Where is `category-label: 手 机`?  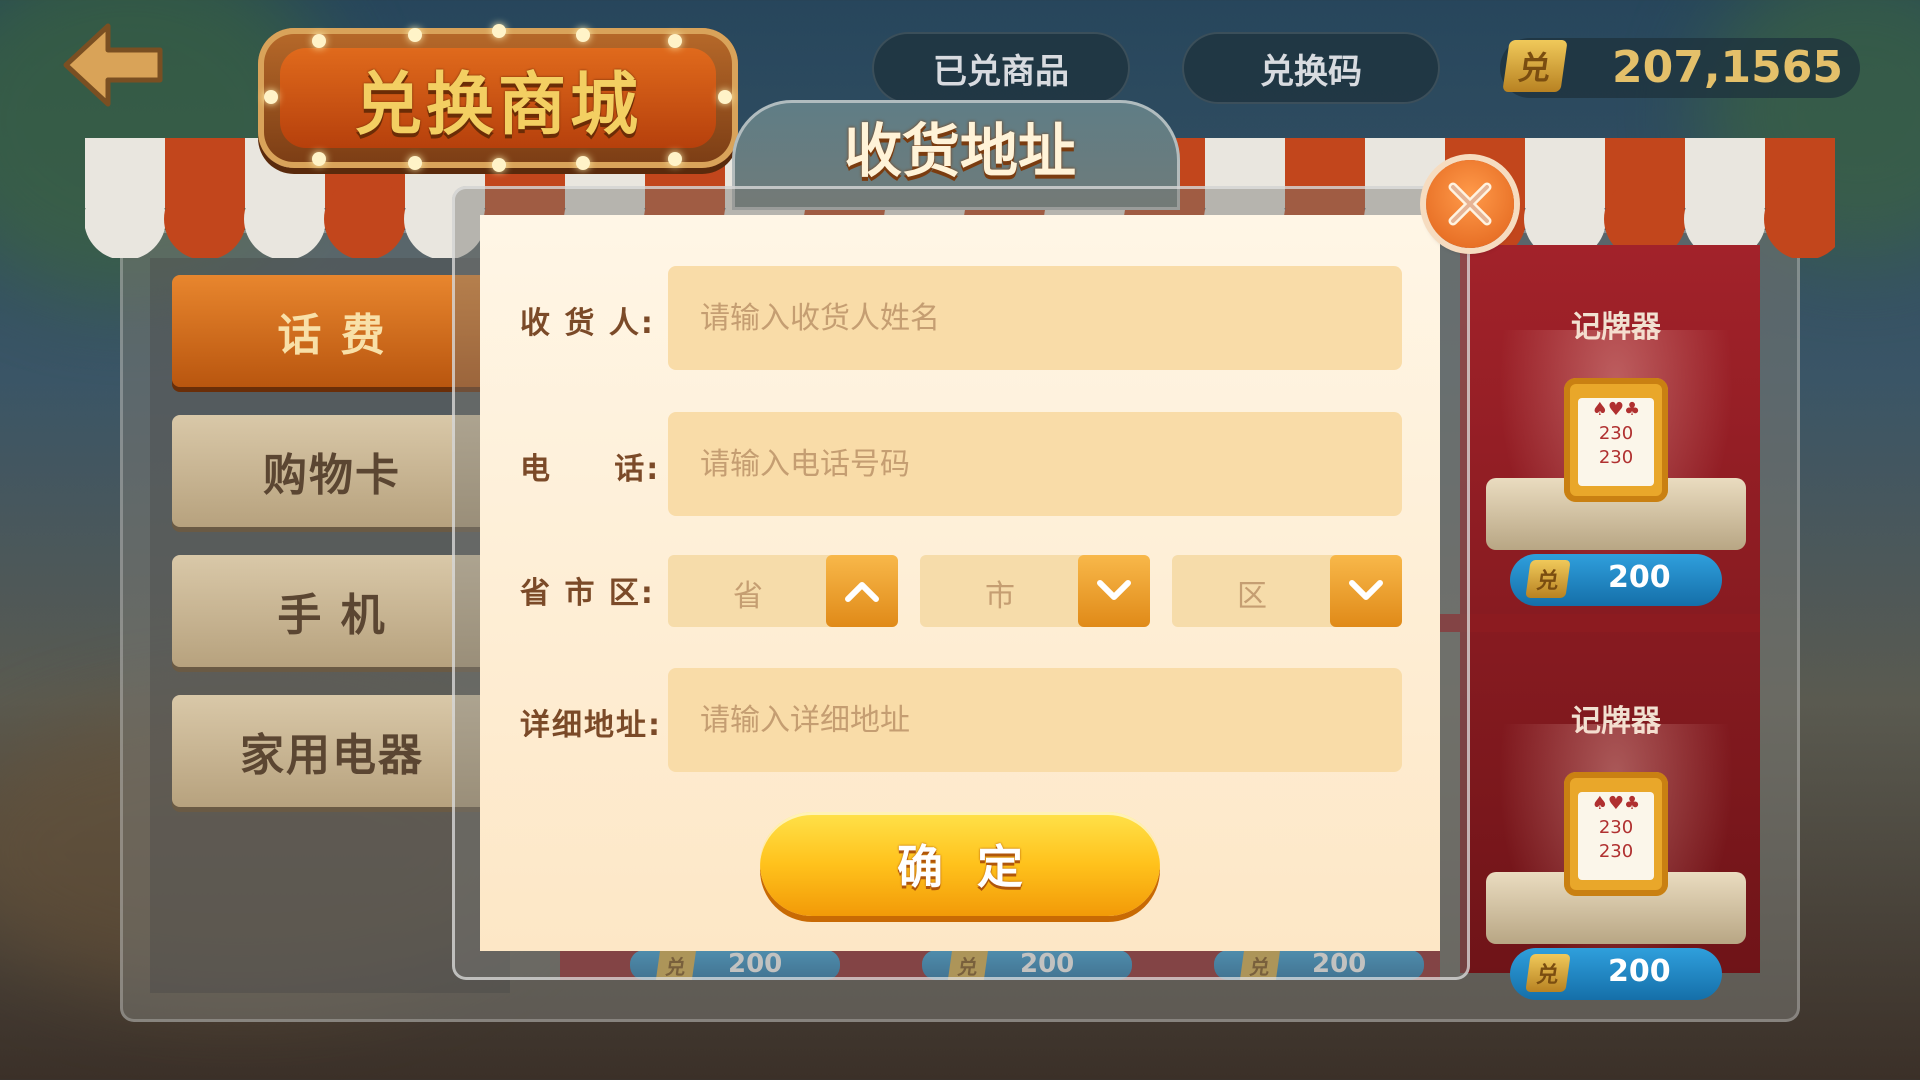
category-label: 手 机 is located at coordinates (332, 615).